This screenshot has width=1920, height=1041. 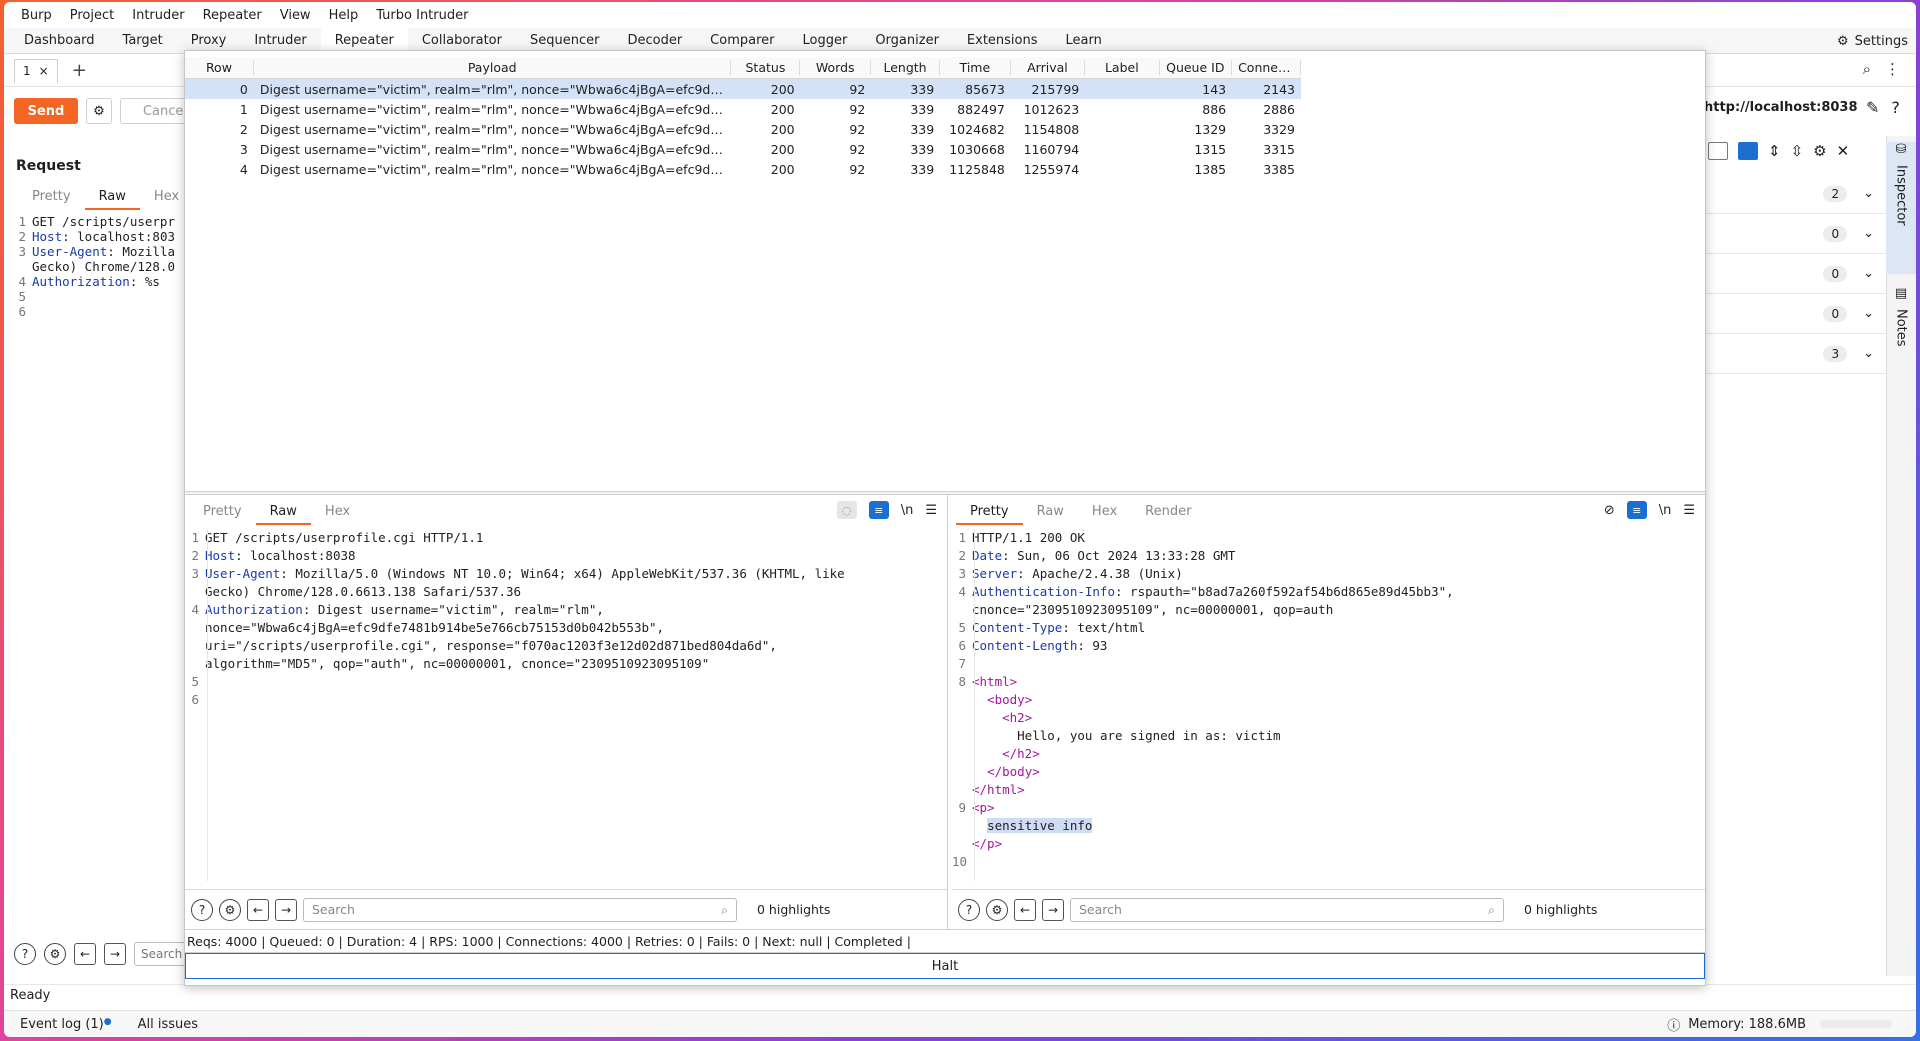 I want to click on request-tab-raw: Raw, so click(x=112, y=198).